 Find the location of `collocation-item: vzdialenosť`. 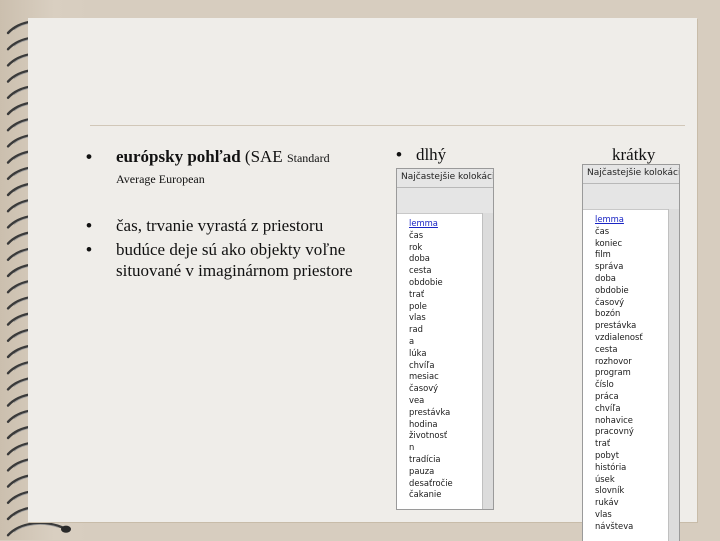

collocation-item: vzdialenosť is located at coordinates (637, 338).